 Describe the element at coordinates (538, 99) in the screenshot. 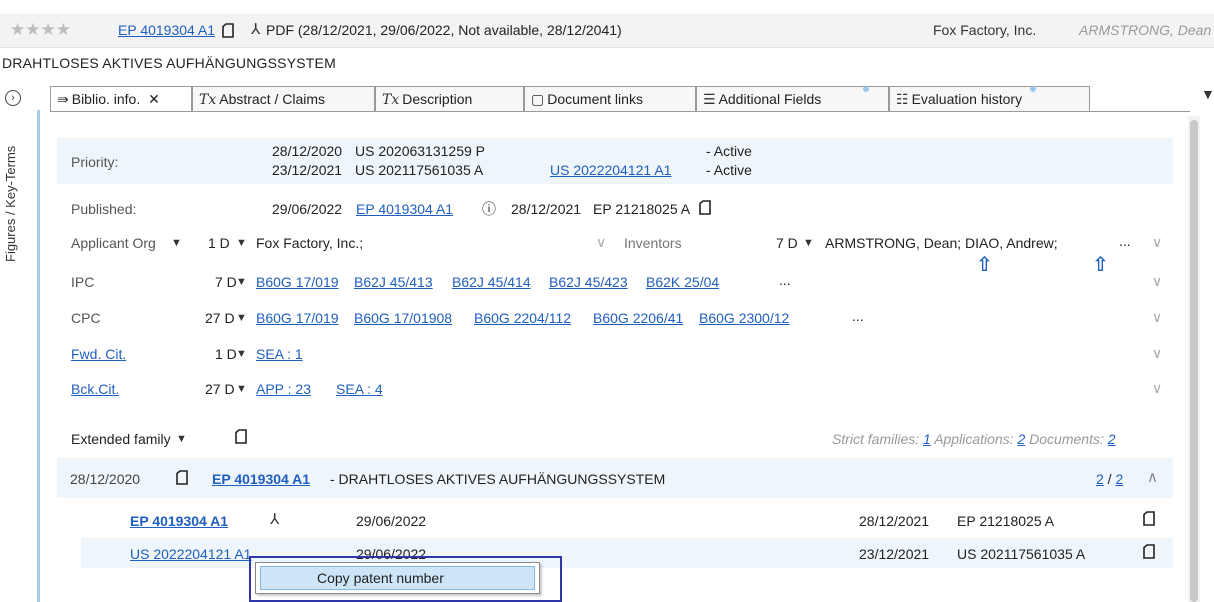

I see `document-icon: ▢` at that location.